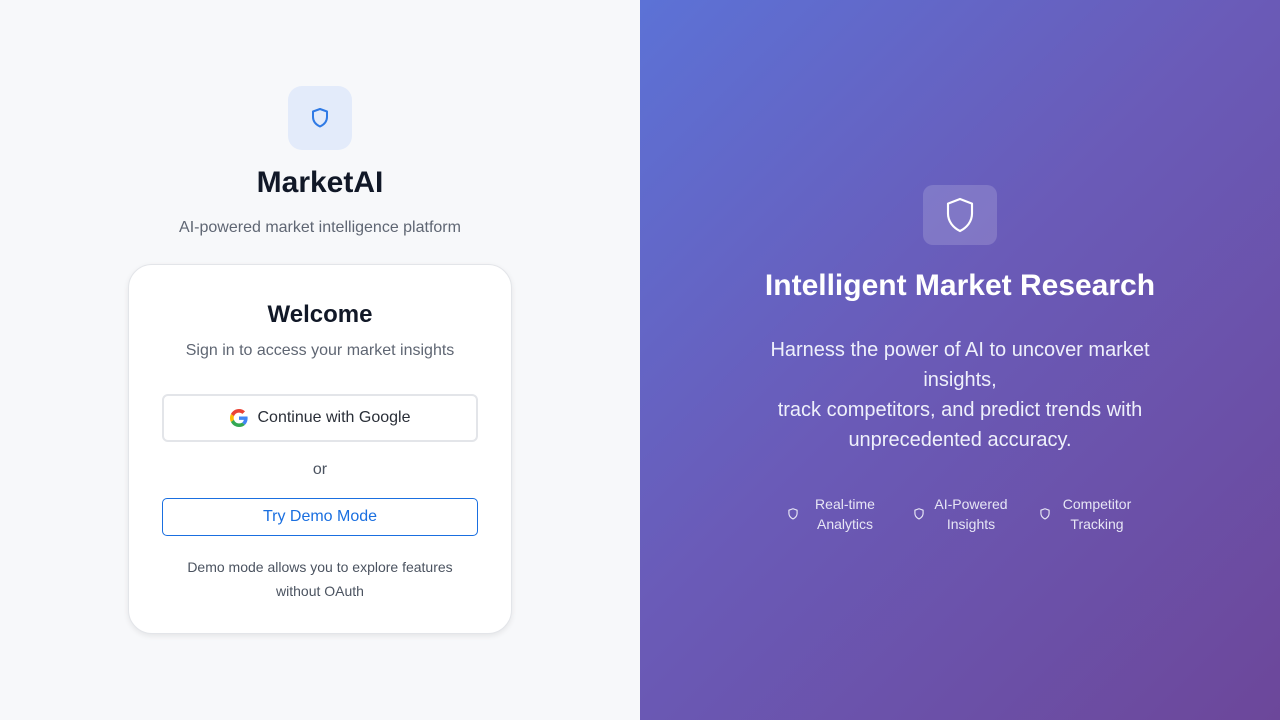 The height and width of the screenshot is (720, 1280). Describe the element at coordinates (320, 469) in the screenshot. I see `divider-text: or` at that location.